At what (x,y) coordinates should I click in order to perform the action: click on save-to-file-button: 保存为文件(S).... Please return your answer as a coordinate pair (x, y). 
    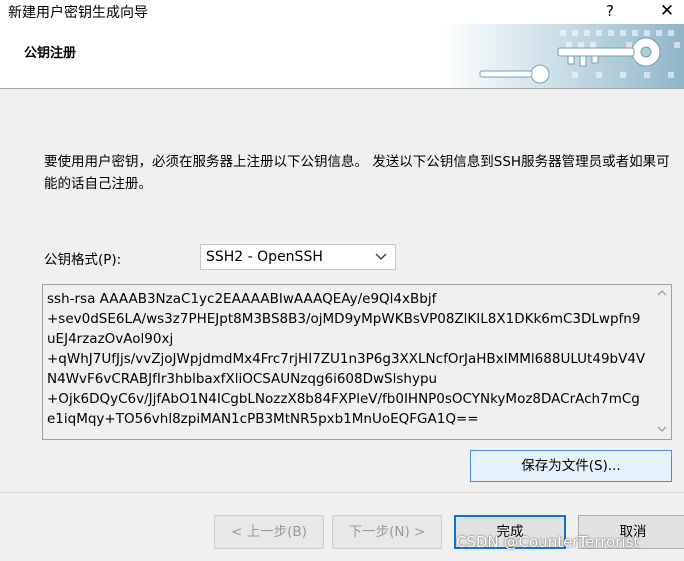
    Looking at the image, I should click on (571, 466).